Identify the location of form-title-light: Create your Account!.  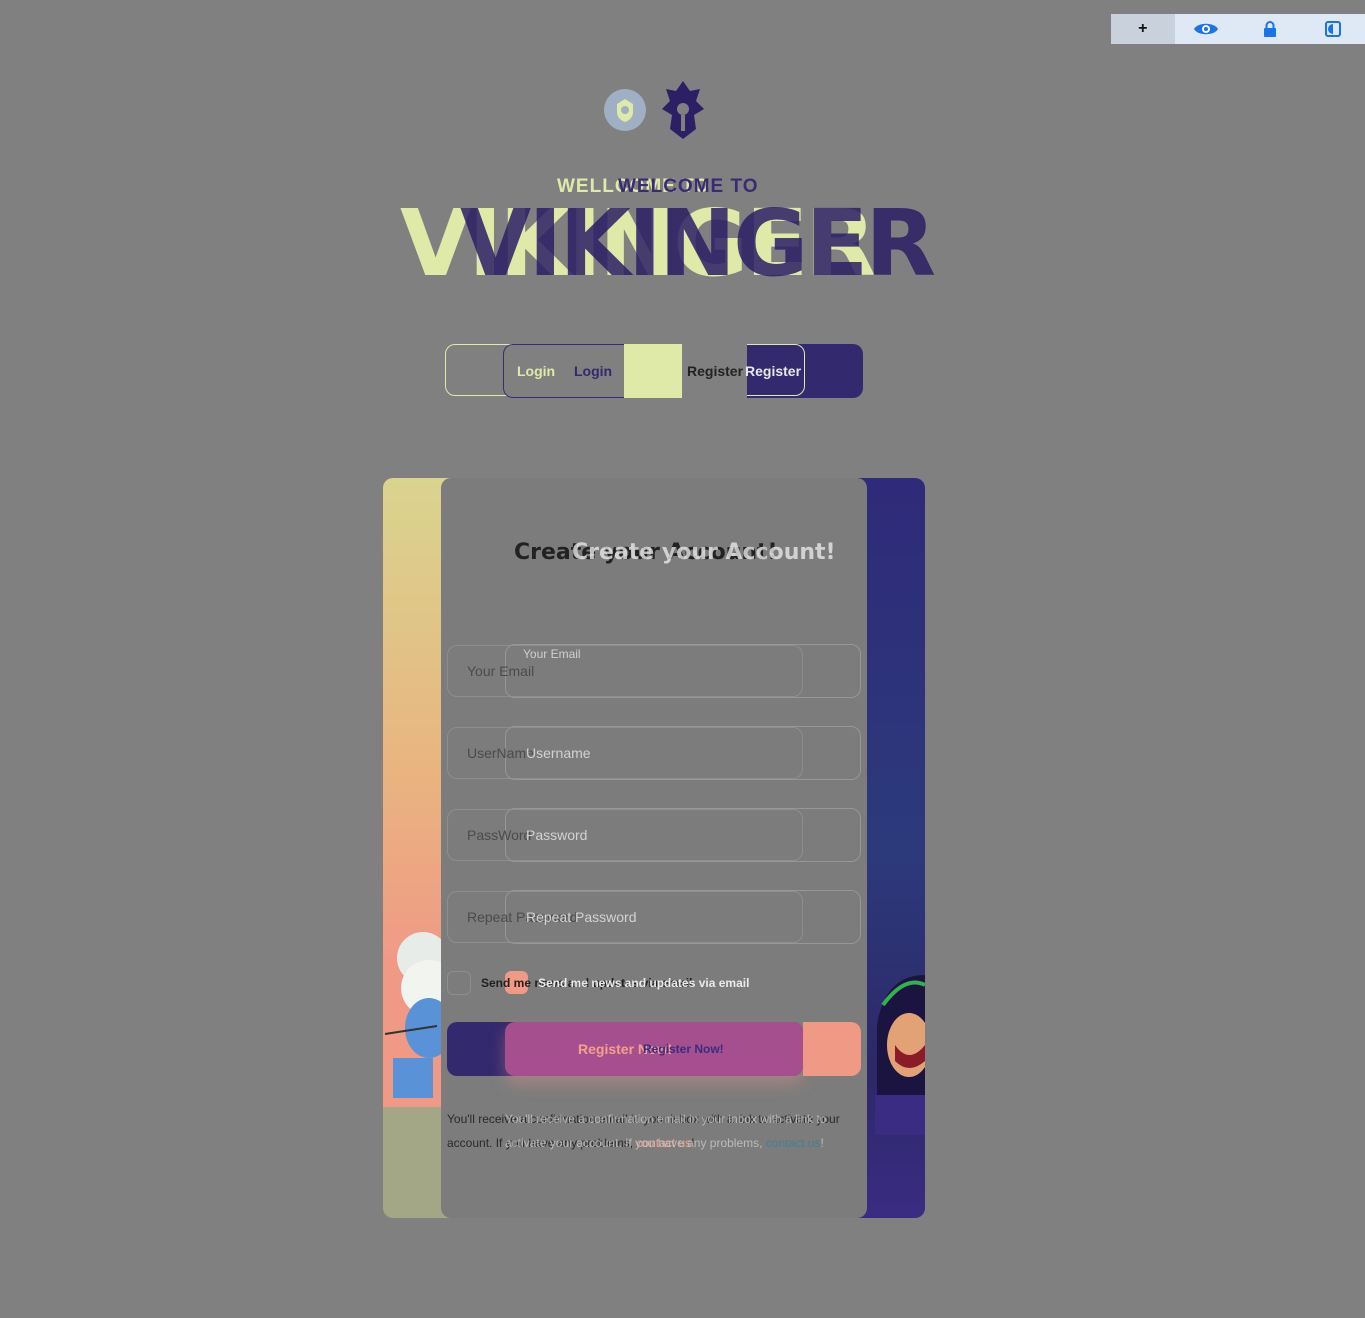
(704, 552).